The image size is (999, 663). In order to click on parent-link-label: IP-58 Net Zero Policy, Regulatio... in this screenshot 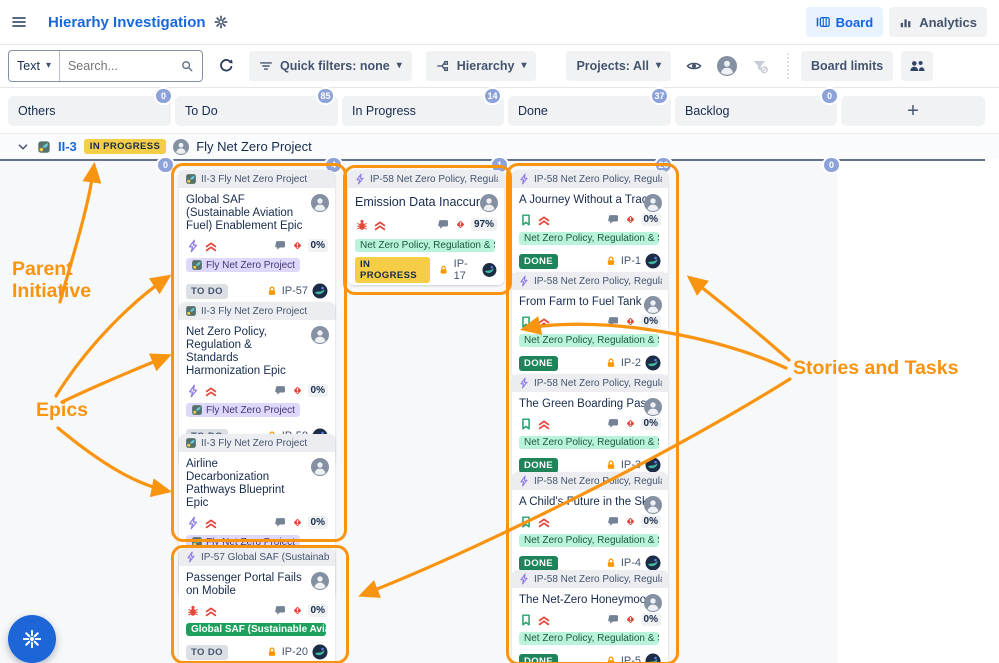, I will do `click(598, 481)`.